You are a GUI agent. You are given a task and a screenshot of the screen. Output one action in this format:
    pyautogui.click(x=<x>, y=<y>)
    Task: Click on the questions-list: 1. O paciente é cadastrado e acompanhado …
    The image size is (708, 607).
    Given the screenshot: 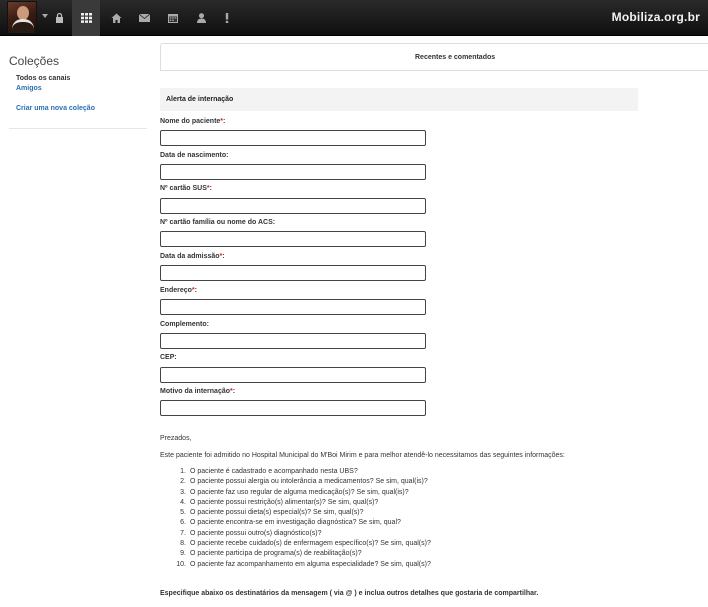 What is the action you would take?
    pyautogui.click(x=302, y=518)
    